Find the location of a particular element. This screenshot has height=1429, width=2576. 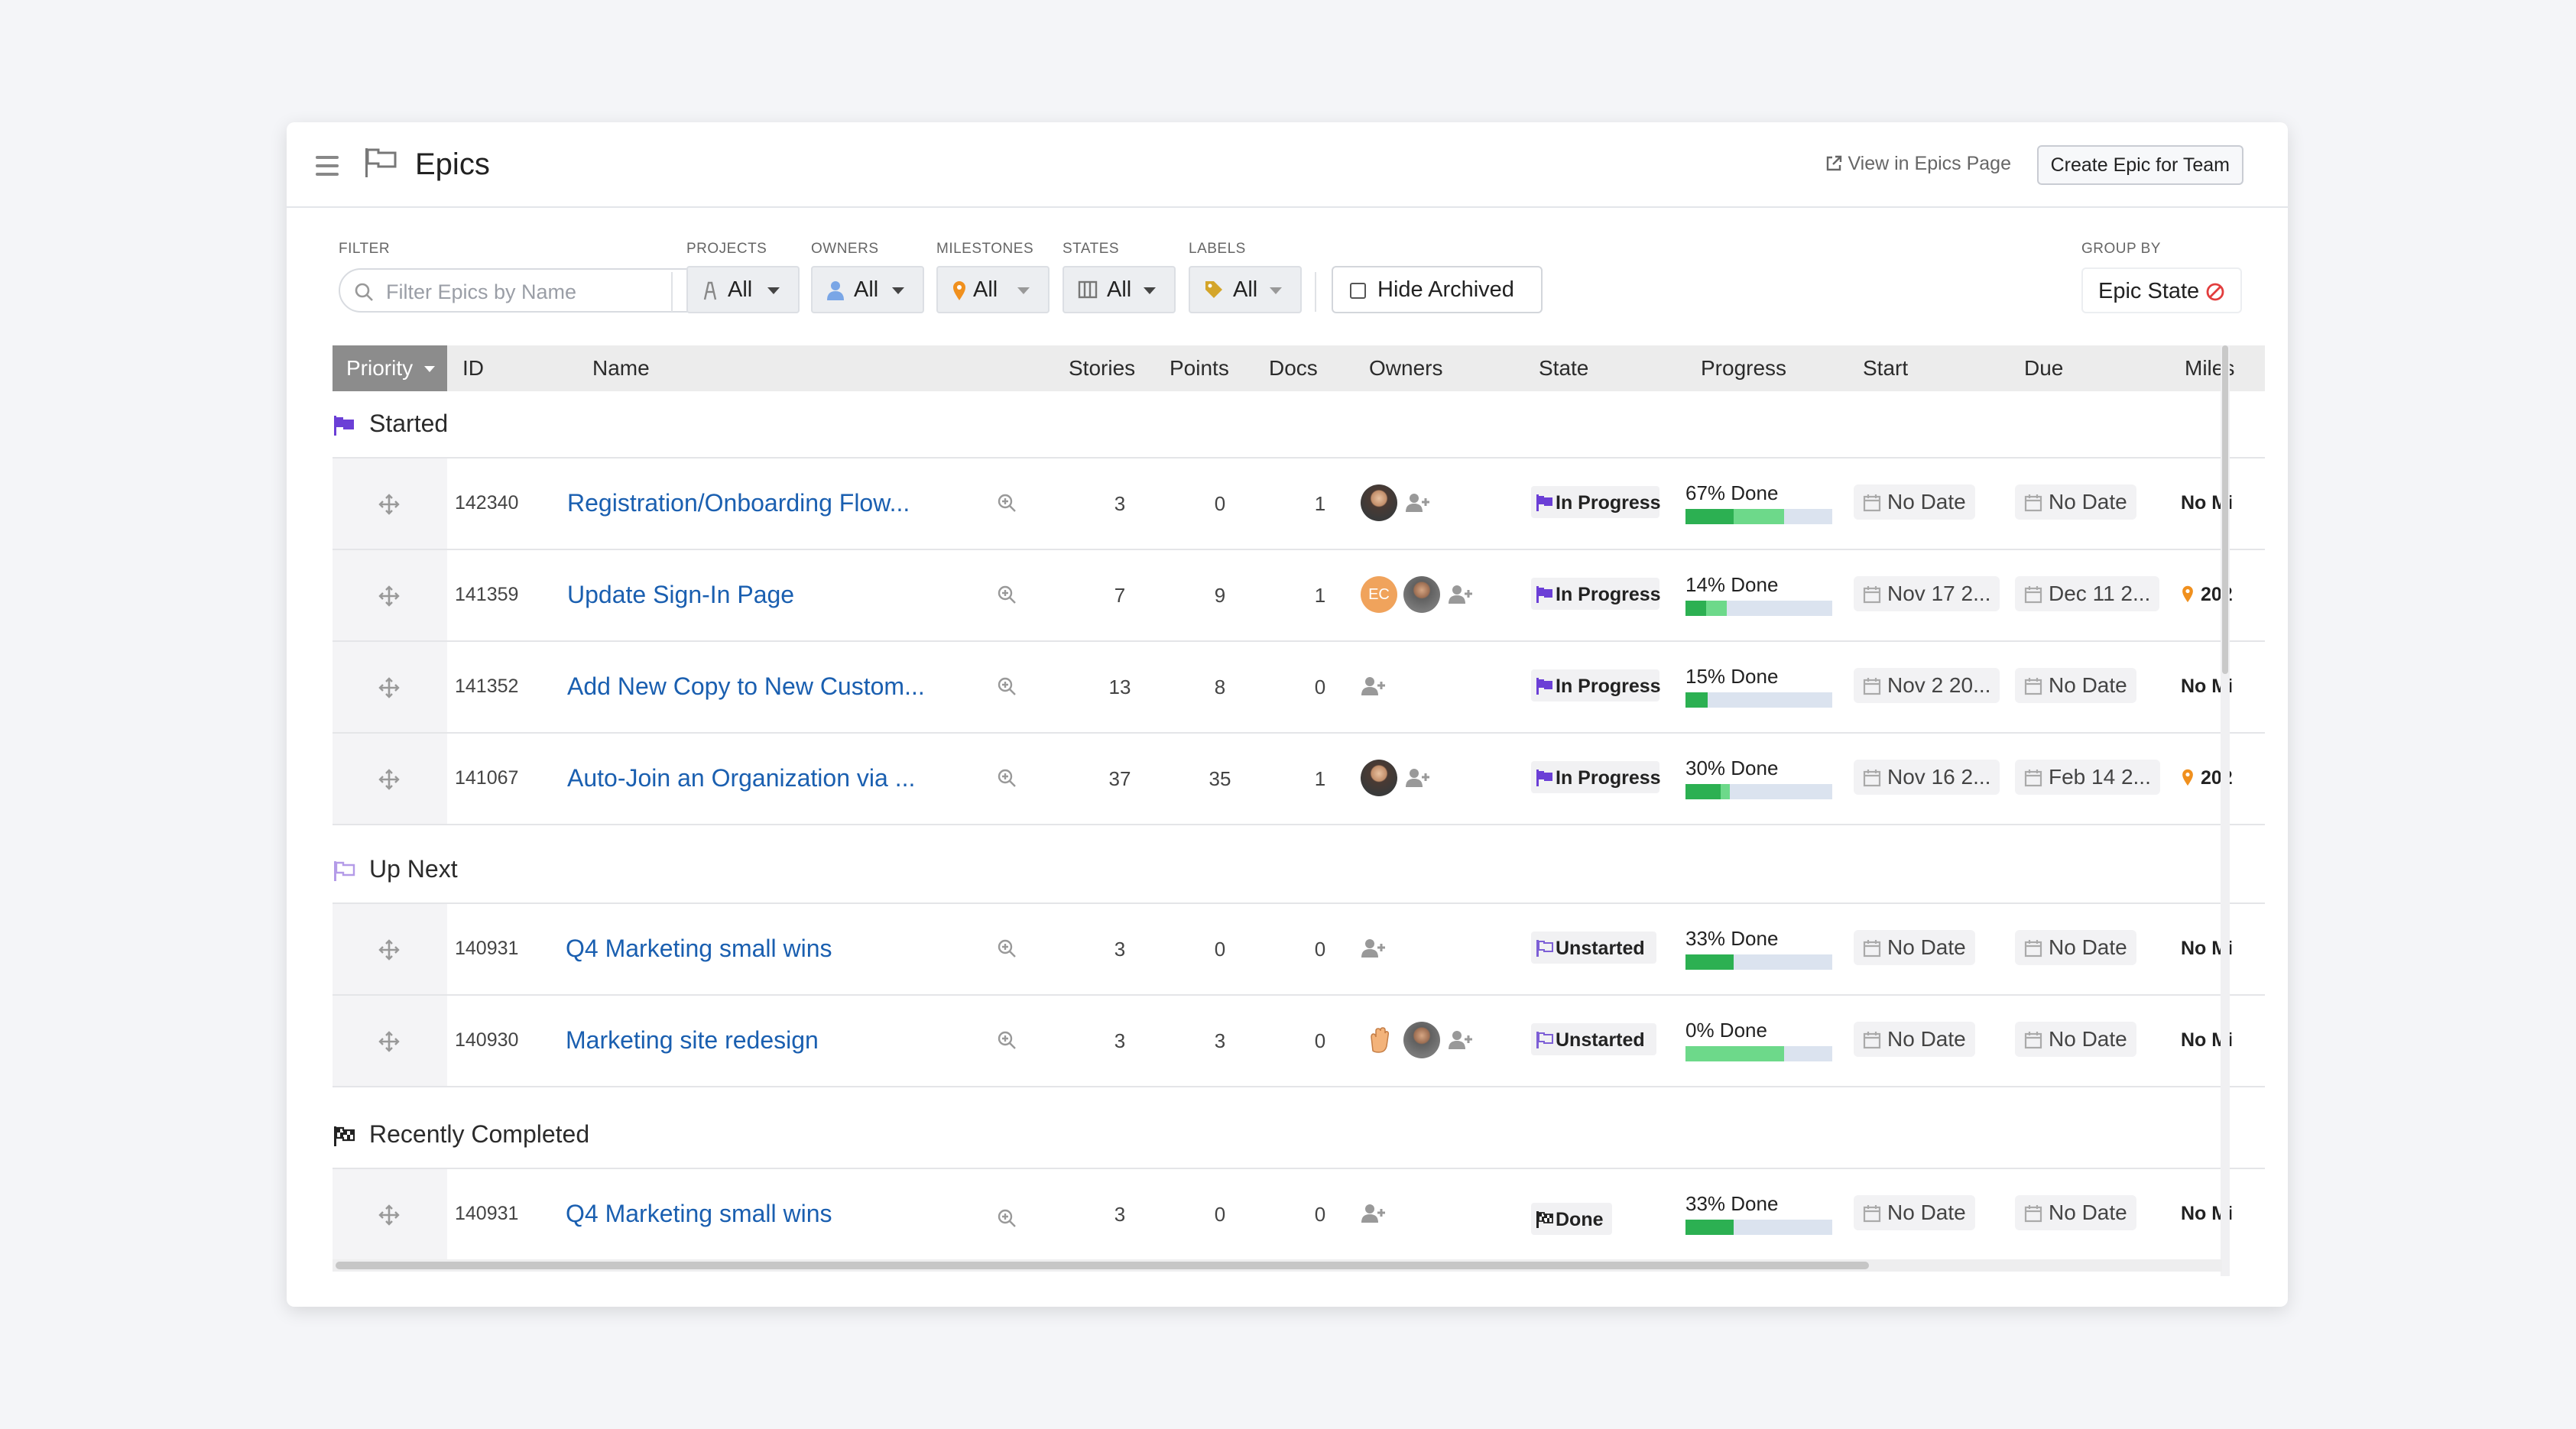

points-header: Points is located at coordinates (1199, 368).